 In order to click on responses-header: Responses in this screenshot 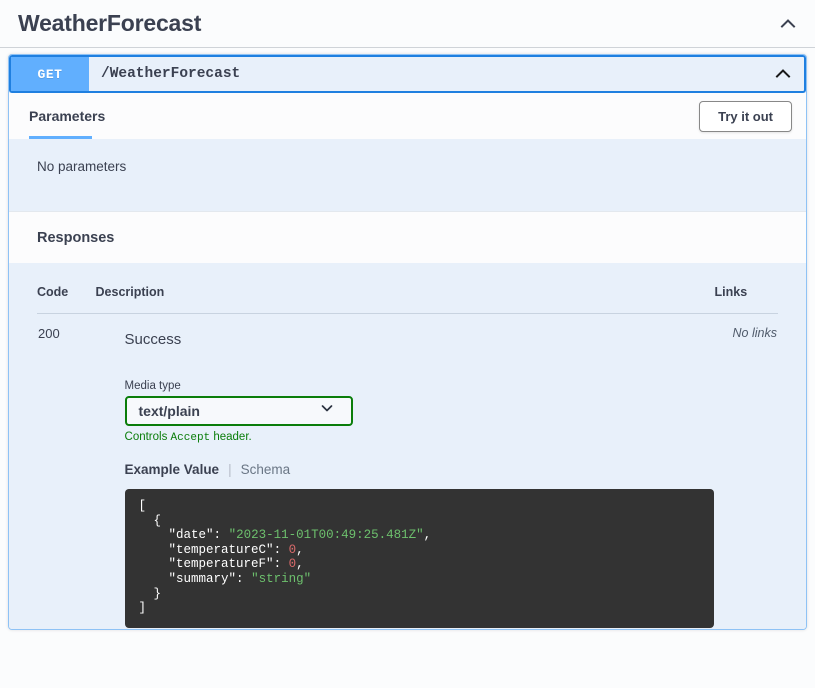, I will do `click(407, 237)`.